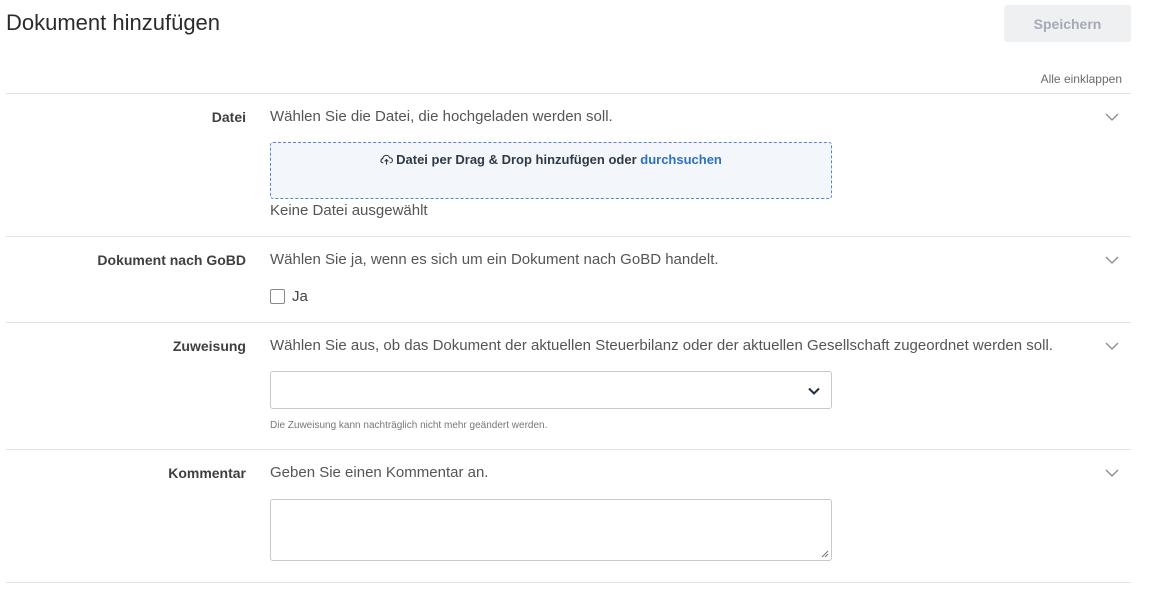 The height and width of the screenshot is (589, 1160). Describe the element at coordinates (228, 117) in the screenshot. I see `section-label: Datei` at that location.